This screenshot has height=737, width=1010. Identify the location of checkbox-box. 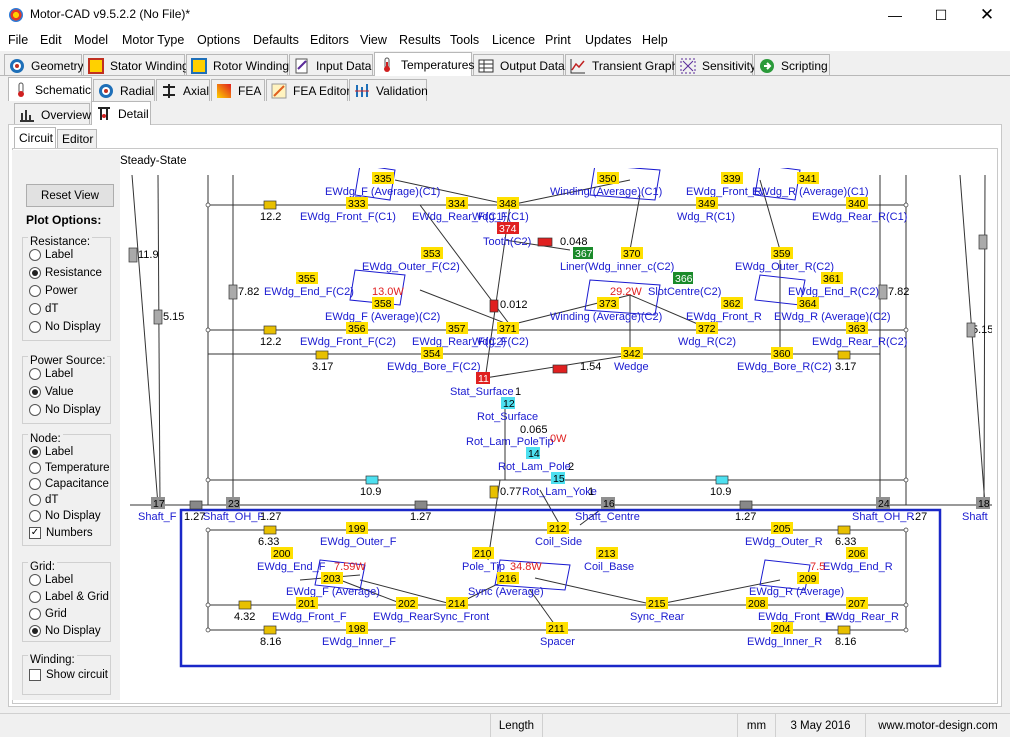
(35, 675).